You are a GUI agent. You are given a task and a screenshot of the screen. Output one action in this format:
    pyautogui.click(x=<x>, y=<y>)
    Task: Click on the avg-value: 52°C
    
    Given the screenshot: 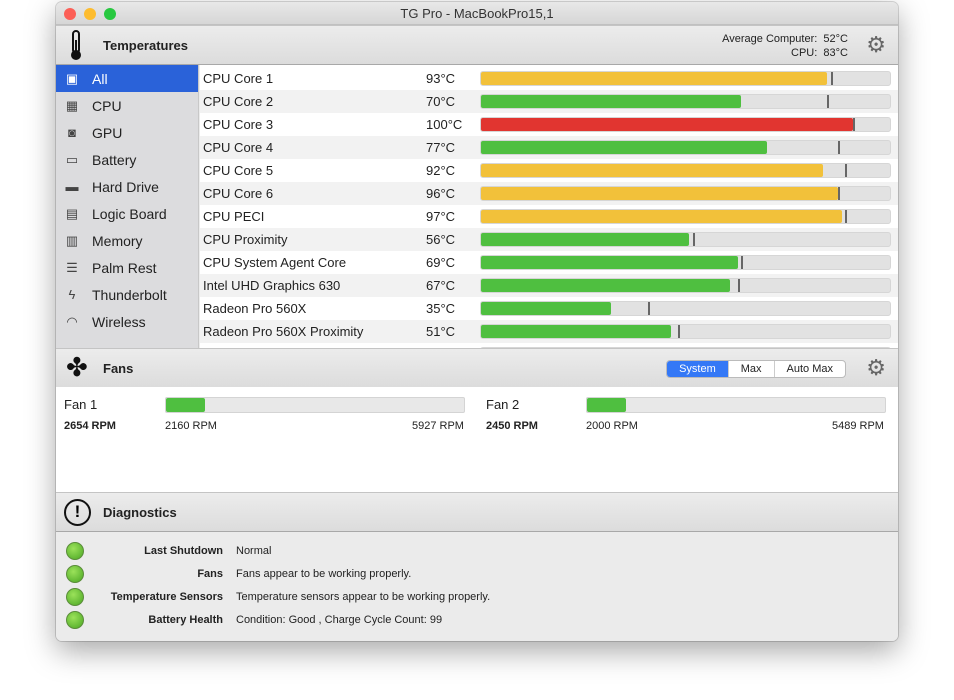 What is the action you would take?
    pyautogui.click(x=835, y=39)
    